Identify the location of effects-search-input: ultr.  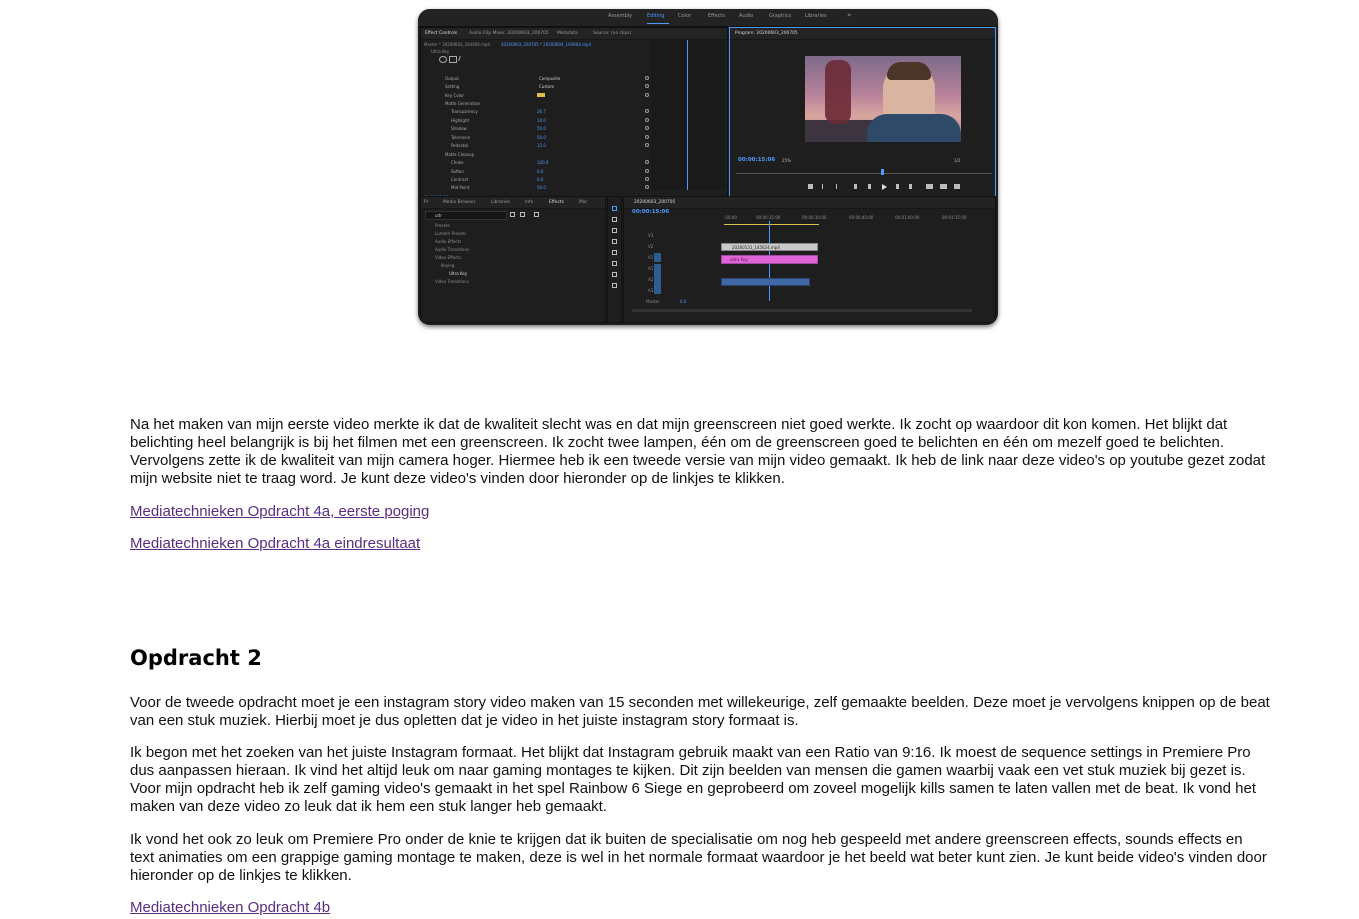
(466, 215).